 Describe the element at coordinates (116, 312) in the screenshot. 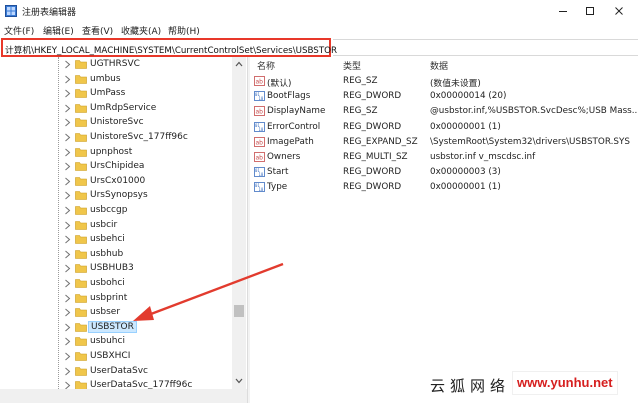

I see `tree-item: usbser` at that location.